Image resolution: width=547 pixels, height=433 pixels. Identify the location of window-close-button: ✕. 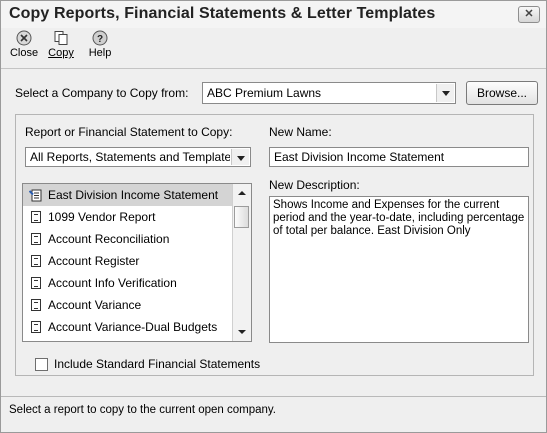
(529, 14).